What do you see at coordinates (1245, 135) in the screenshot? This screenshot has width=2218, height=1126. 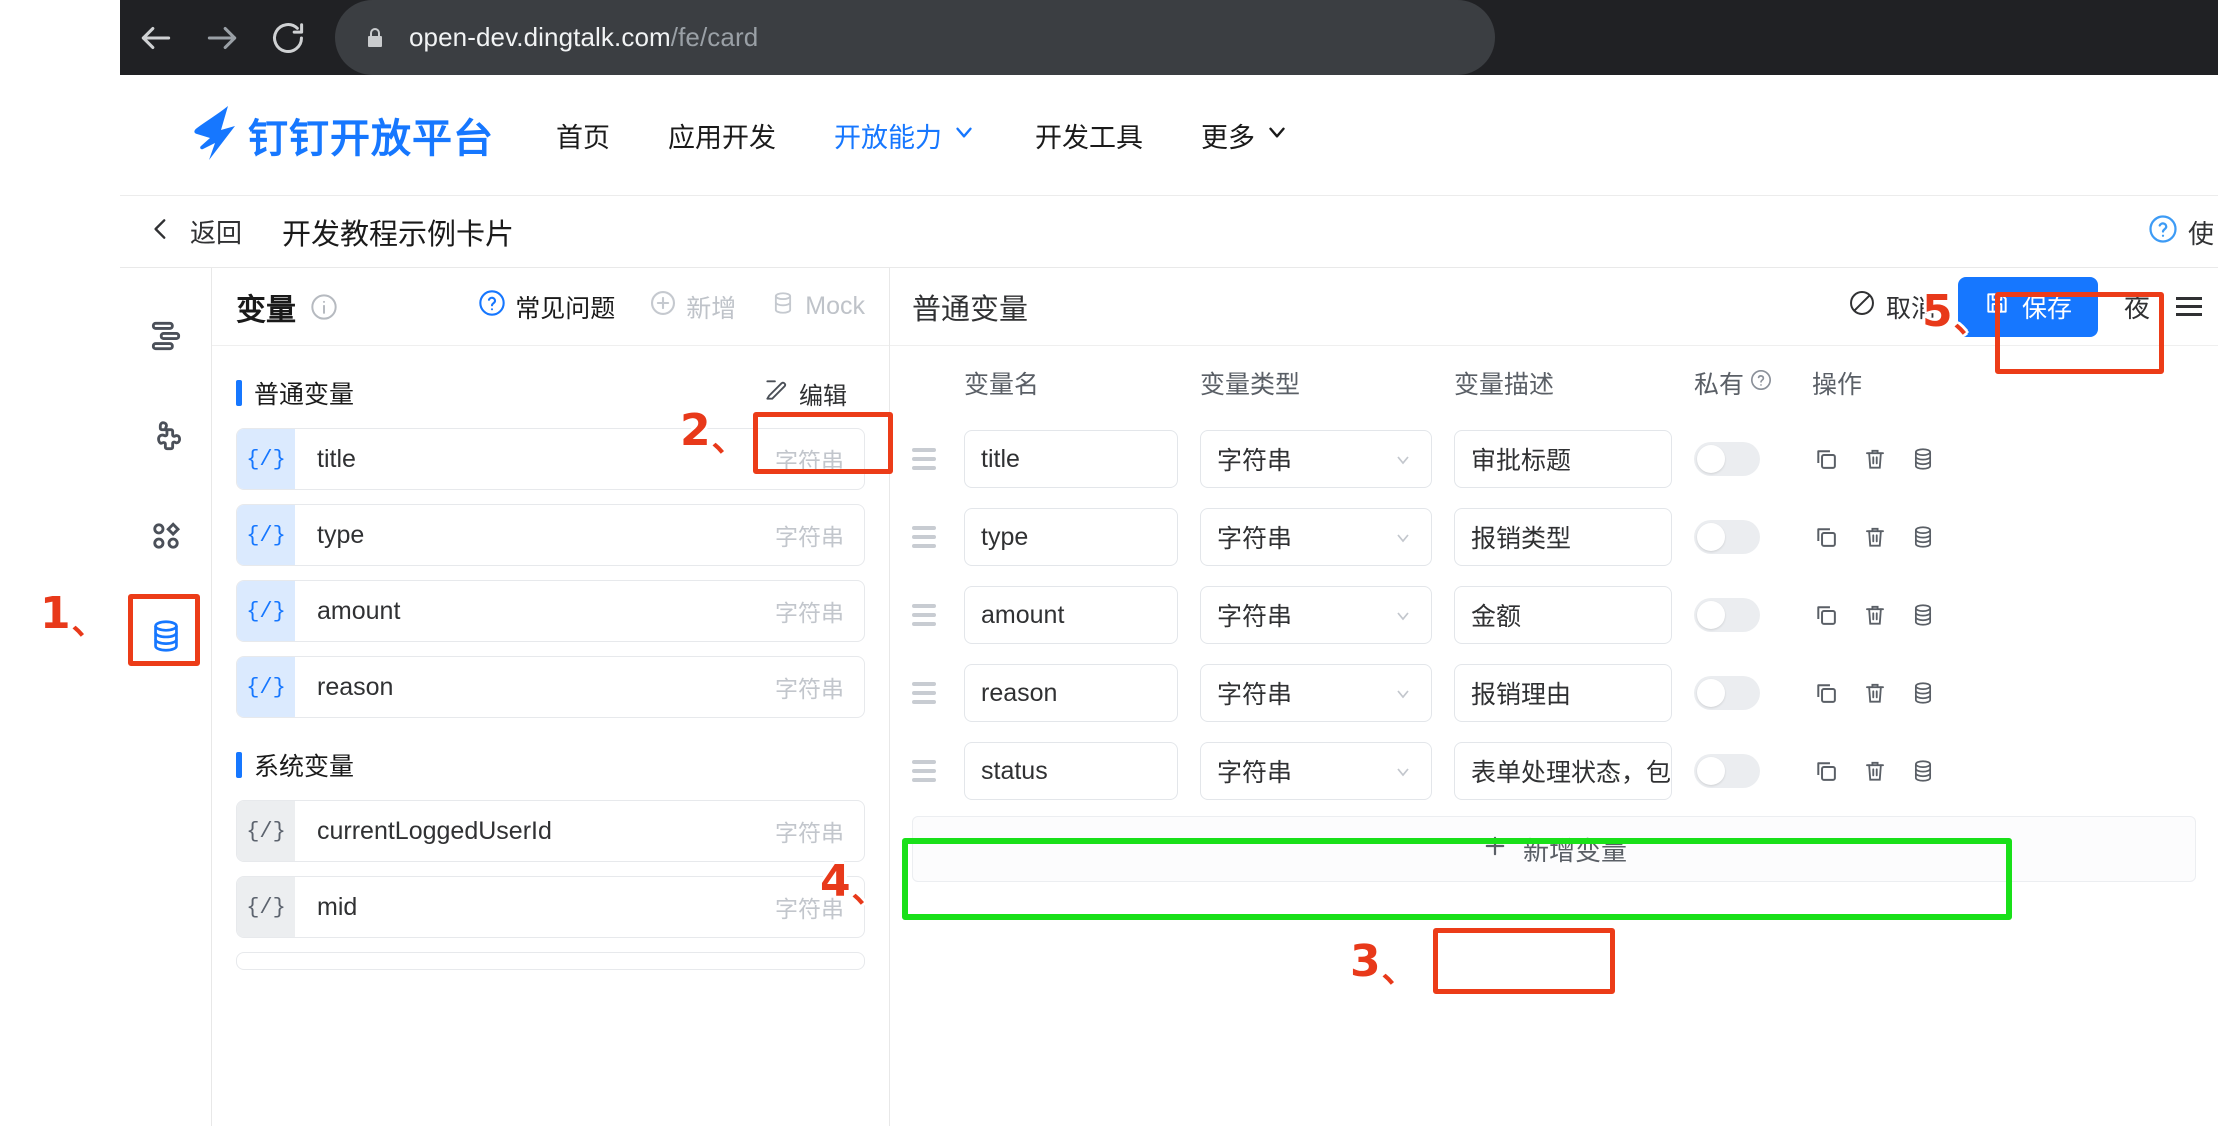 I see `nav-item-more: 更多` at bounding box center [1245, 135].